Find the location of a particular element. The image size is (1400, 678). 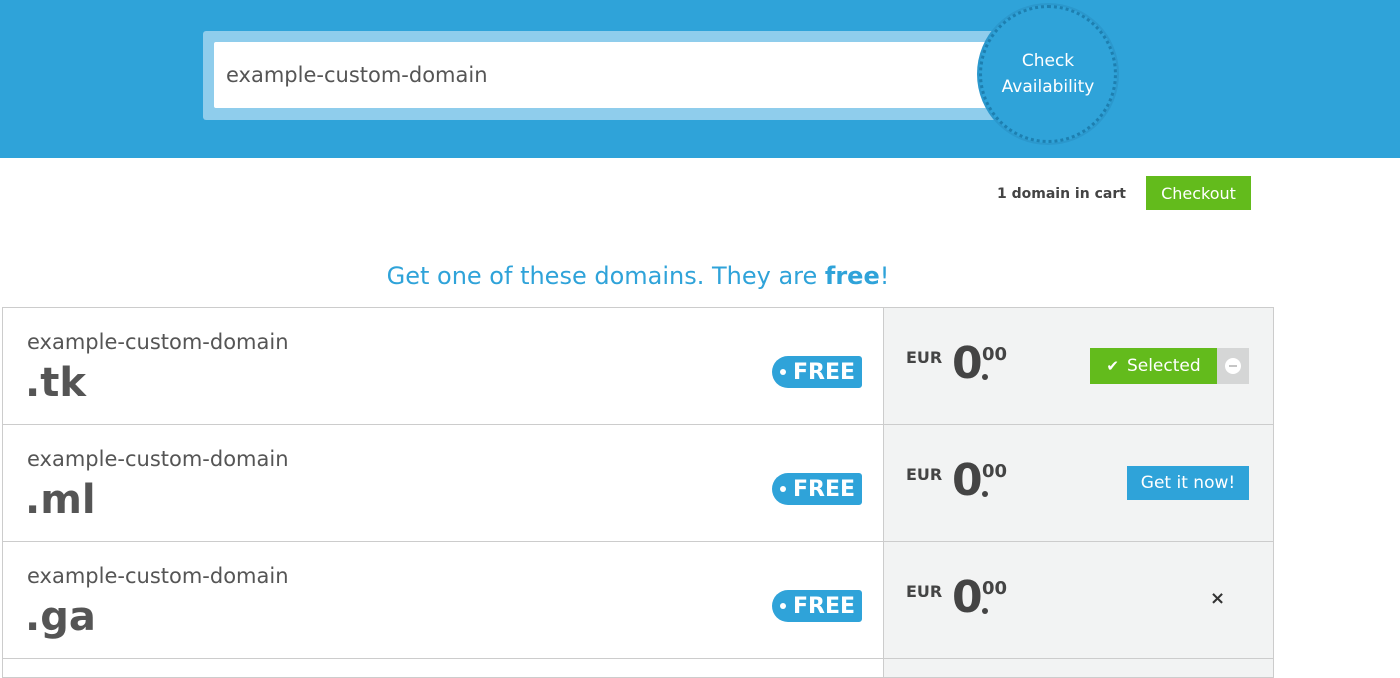

get-it-now-button: Get it now! is located at coordinates (1188, 483).